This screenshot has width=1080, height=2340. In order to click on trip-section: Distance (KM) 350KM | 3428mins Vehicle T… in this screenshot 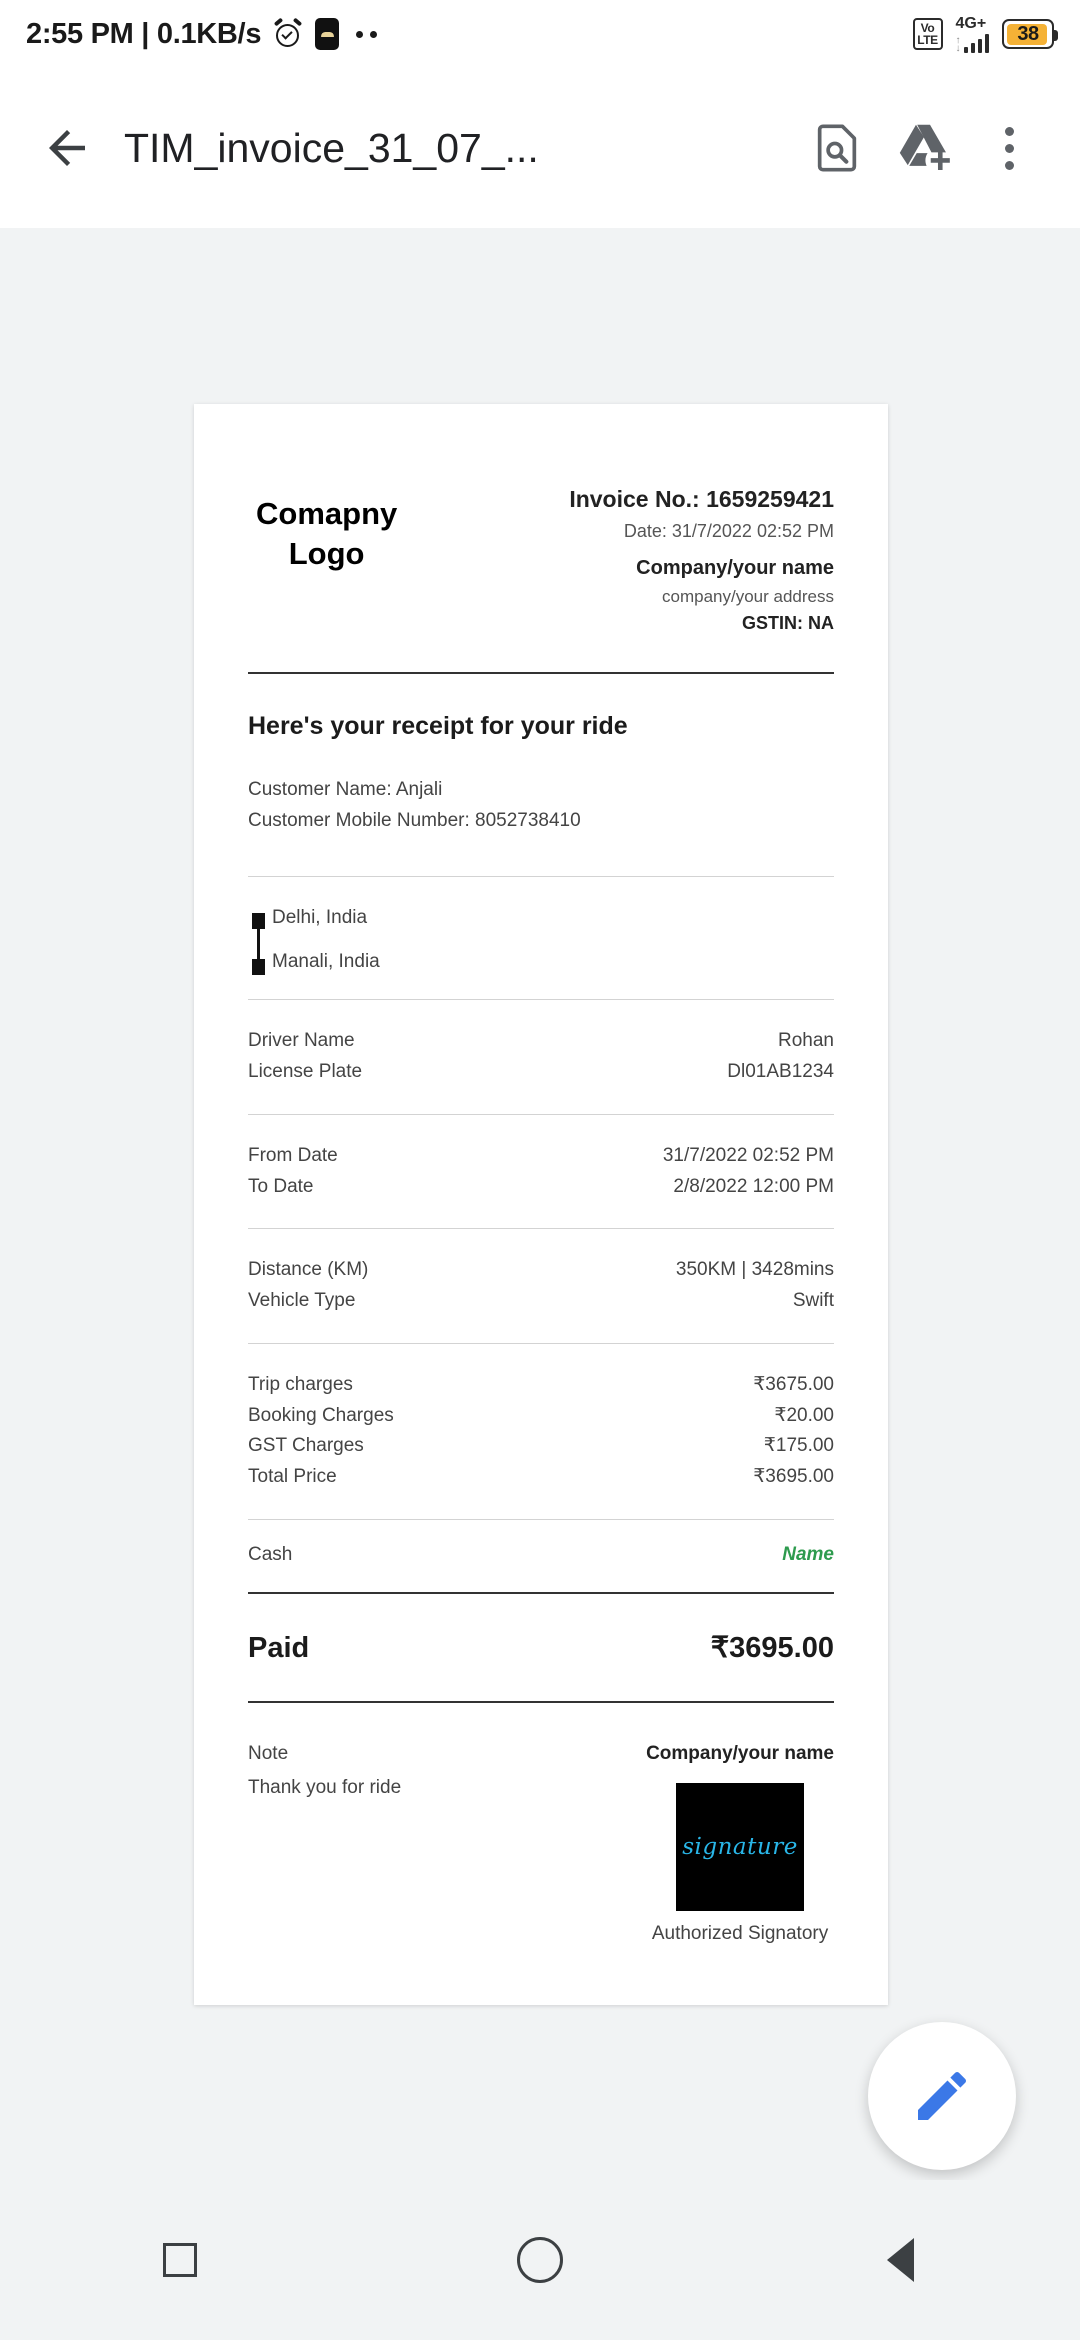, I will do `click(541, 1286)`.